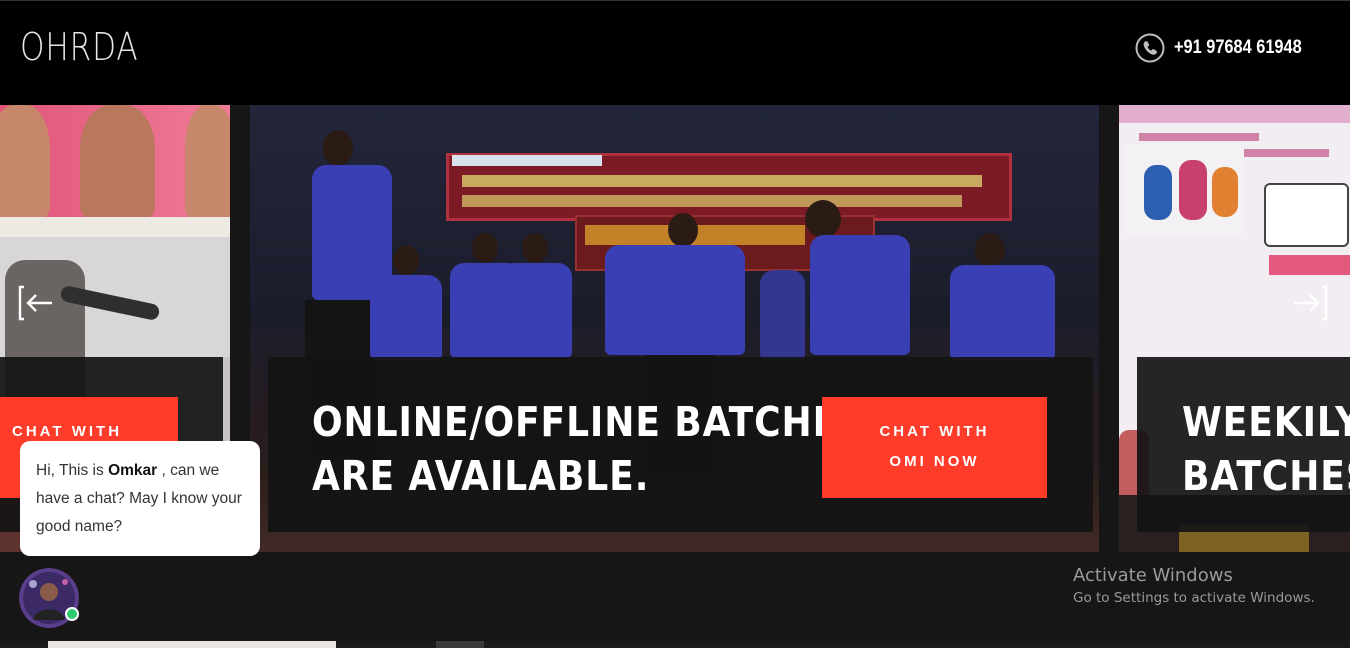 The height and width of the screenshot is (648, 1350). What do you see at coordinates (1153, 575) in the screenshot?
I see `activate-windows-title: Activate Windows` at bounding box center [1153, 575].